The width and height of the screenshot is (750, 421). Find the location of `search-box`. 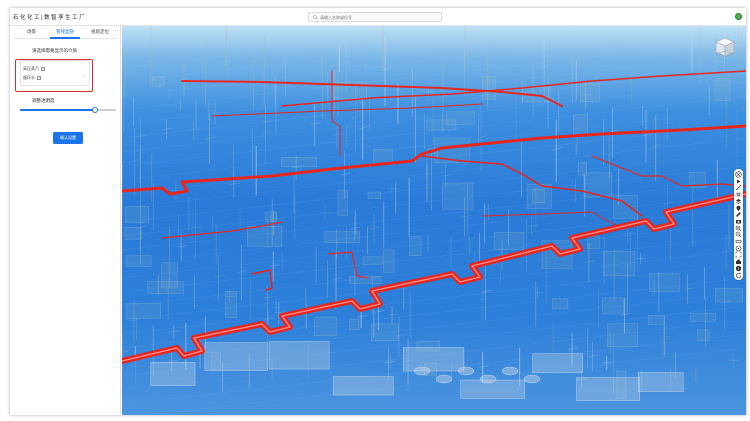

search-box is located at coordinates (375, 17).